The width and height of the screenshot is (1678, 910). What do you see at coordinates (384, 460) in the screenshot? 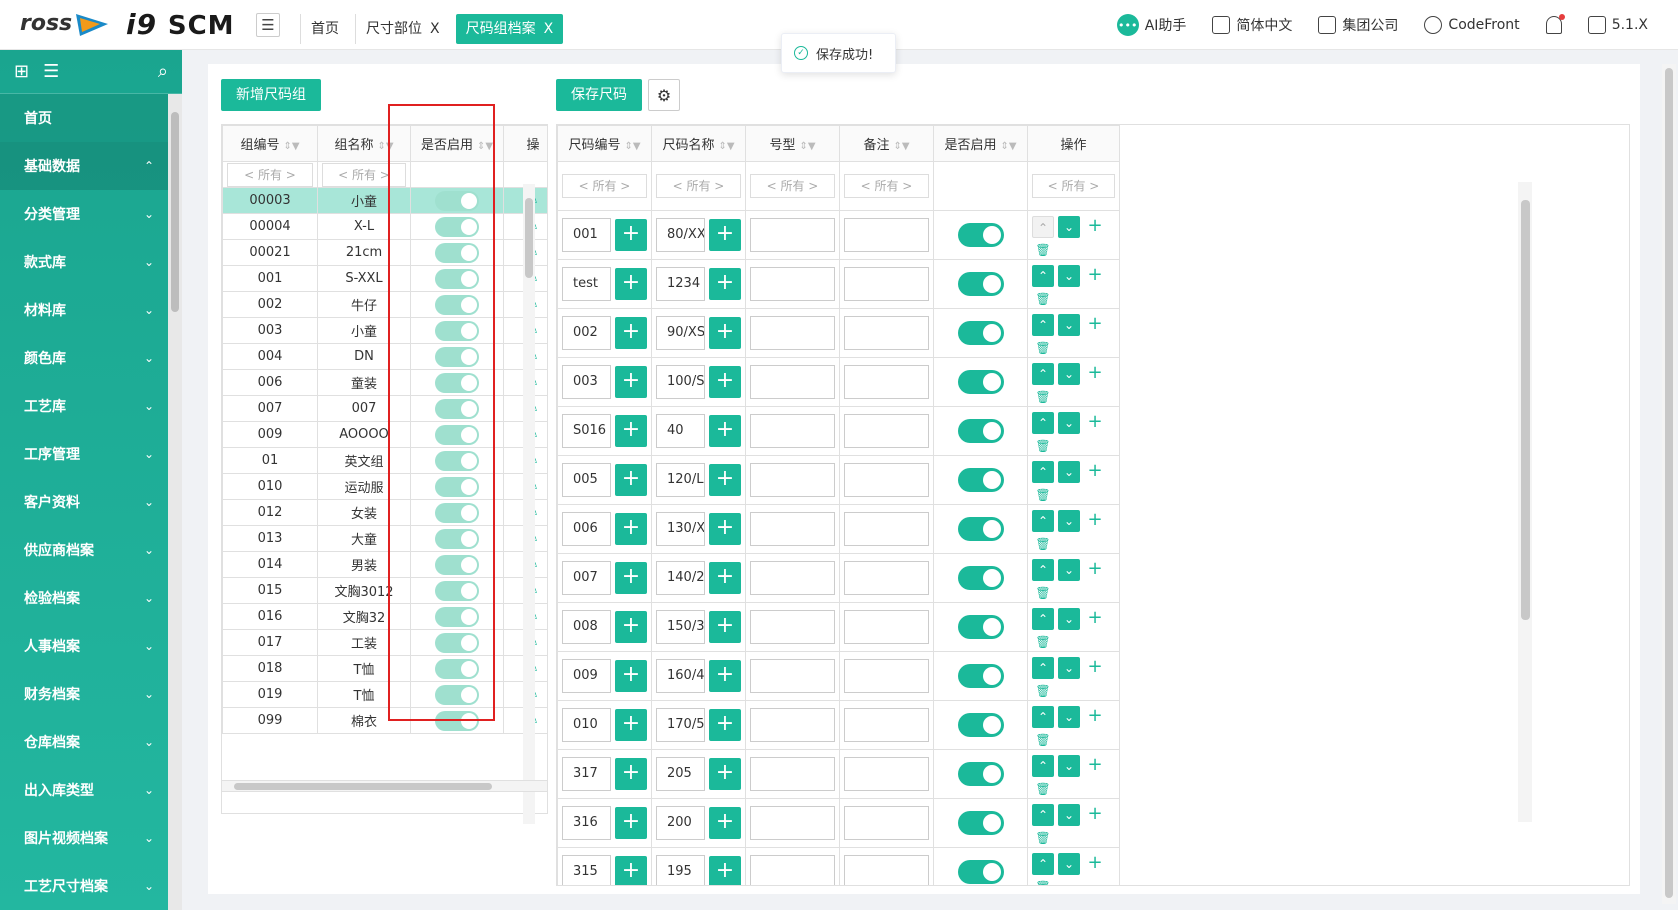
I see `table-row: 01英文组✎` at bounding box center [384, 460].